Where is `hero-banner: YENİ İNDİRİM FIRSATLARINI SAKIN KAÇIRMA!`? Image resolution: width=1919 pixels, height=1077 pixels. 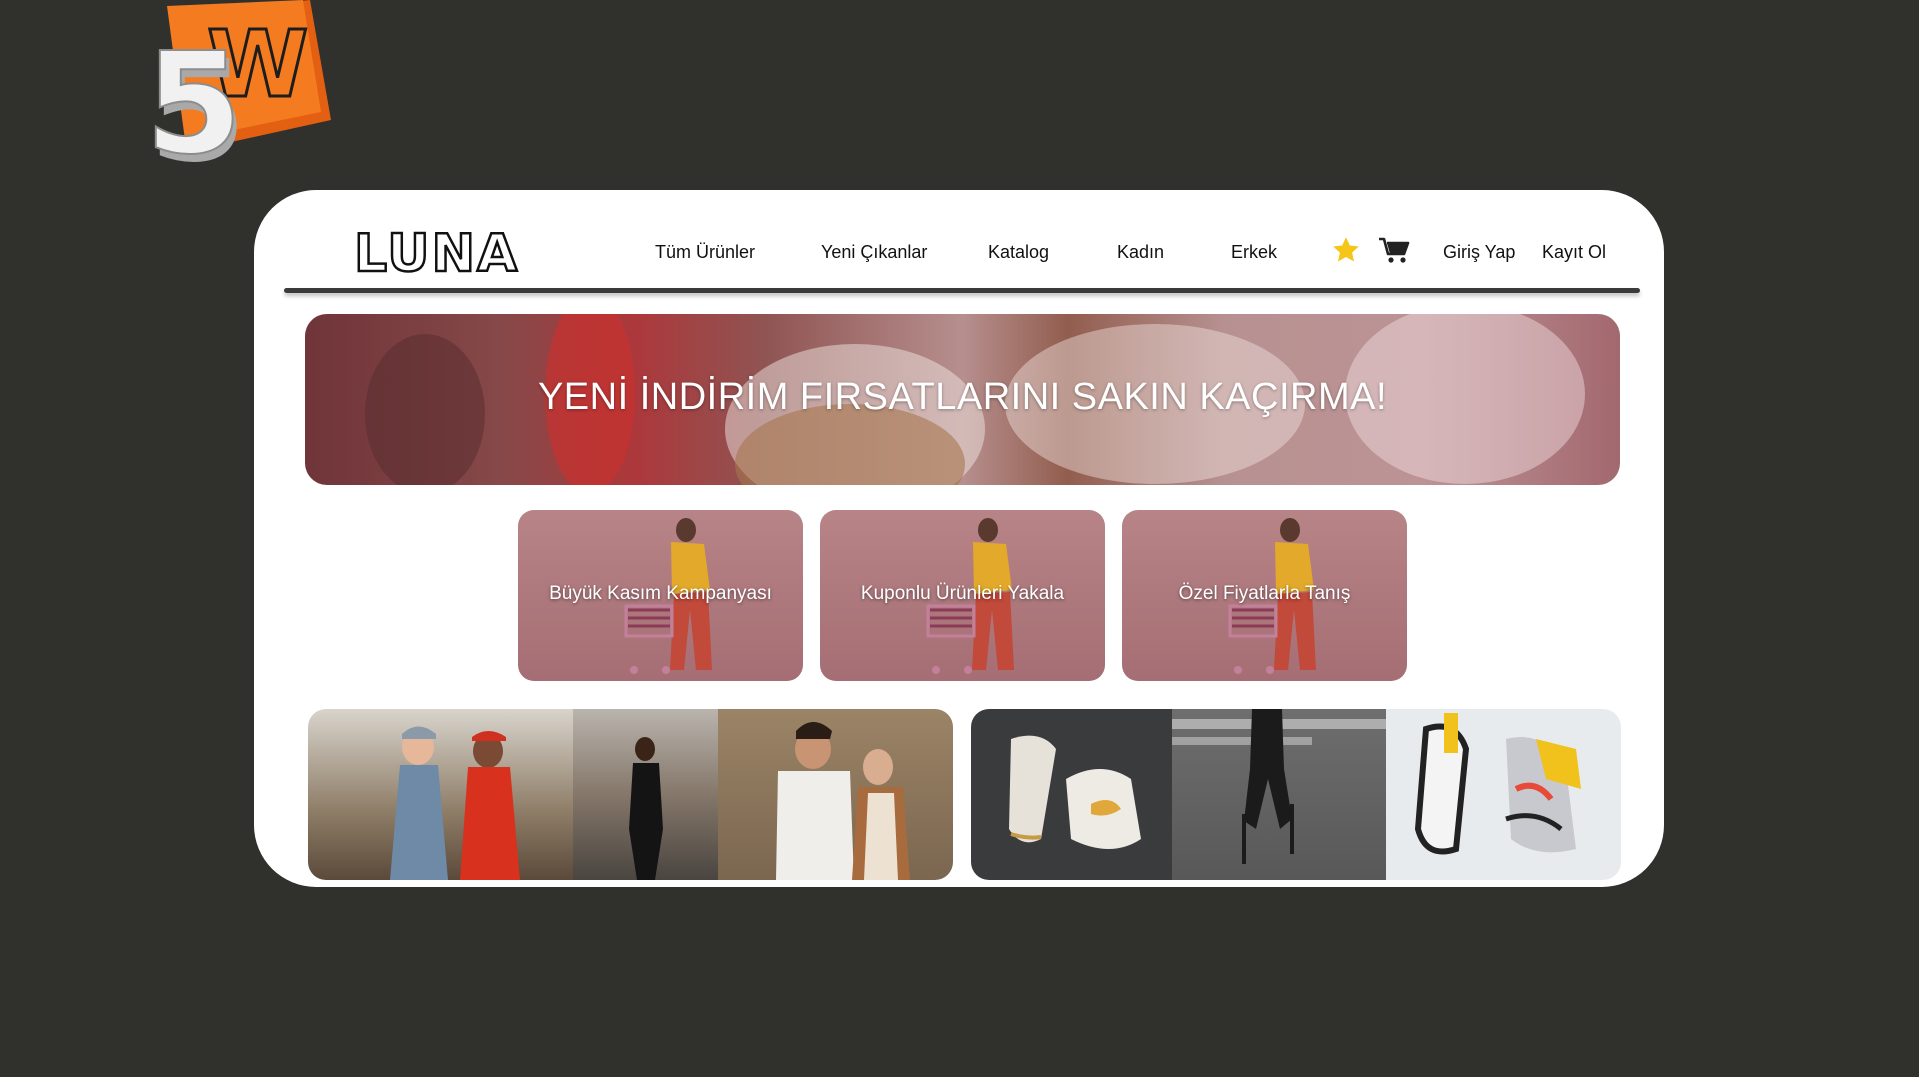
hero-banner: YENİ İNDİRİM FIRSATLARINI SAKIN KAÇIRMA! is located at coordinates (962, 399).